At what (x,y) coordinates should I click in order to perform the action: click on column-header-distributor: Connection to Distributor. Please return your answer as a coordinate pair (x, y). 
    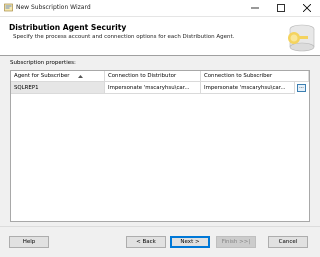
    Looking at the image, I should click on (153, 76).